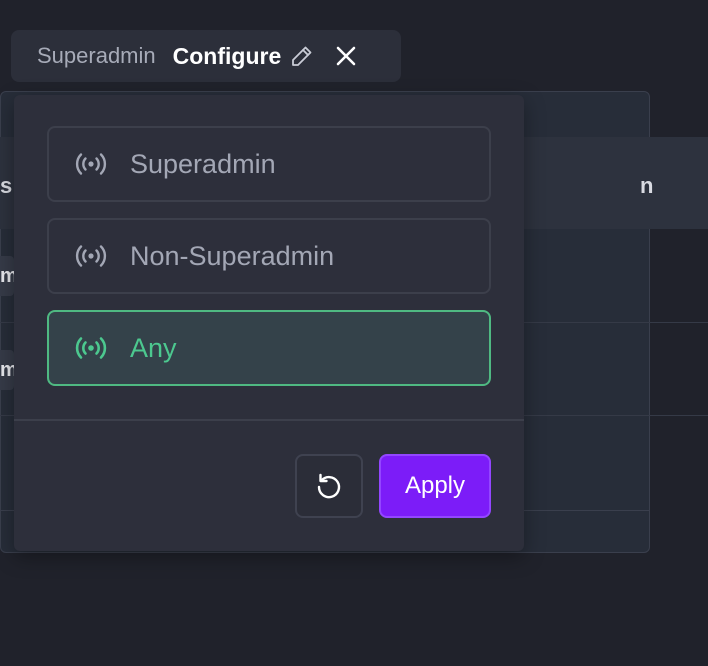  I want to click on option-label: Superadmin, so click(203, 163).